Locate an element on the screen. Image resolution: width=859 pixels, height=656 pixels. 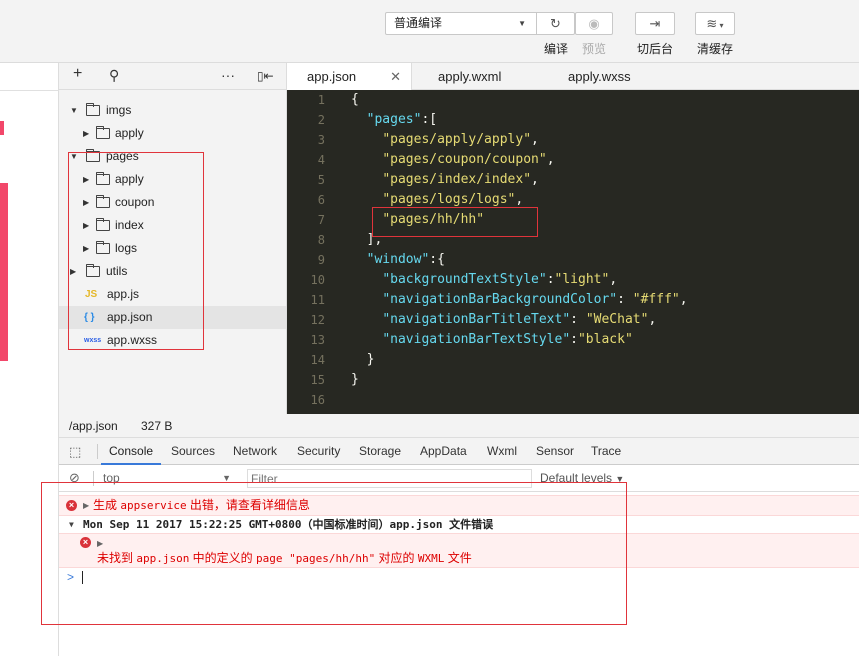
tree-item-imgs: ▼ imgs is located at coordinates (172, 110).